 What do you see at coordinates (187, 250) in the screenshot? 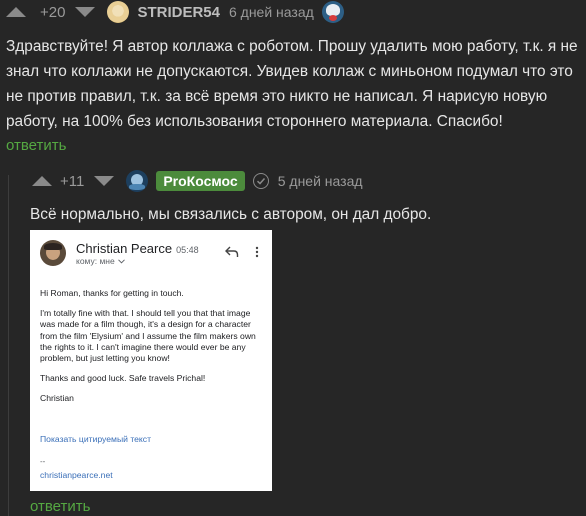
I see `email-time: 05:48` at bounding box center [187, 250].